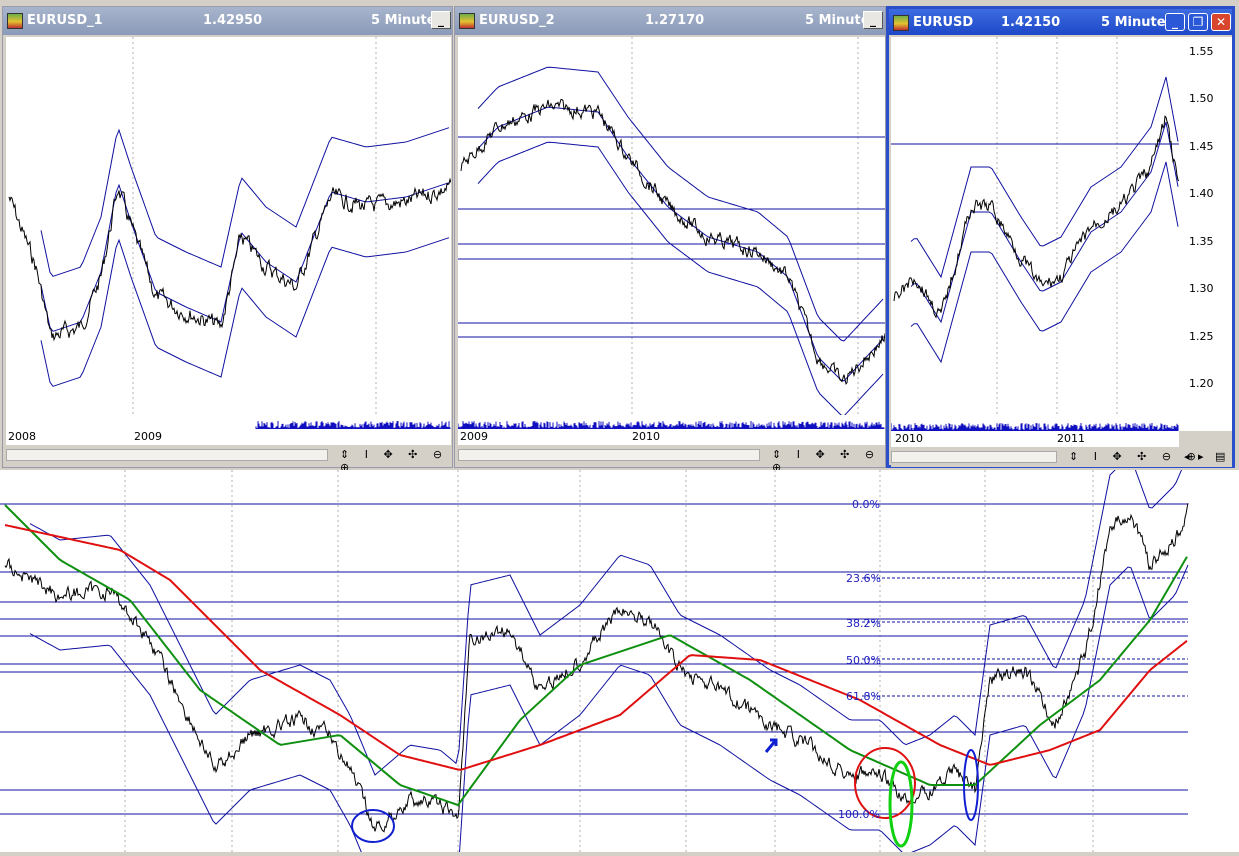 The image size is (1239, 856). What do you see at coordinates (863, 578) in the screenshot?
I see `fib-label-23-6: 23.6%` at bounding box center [863, 578].